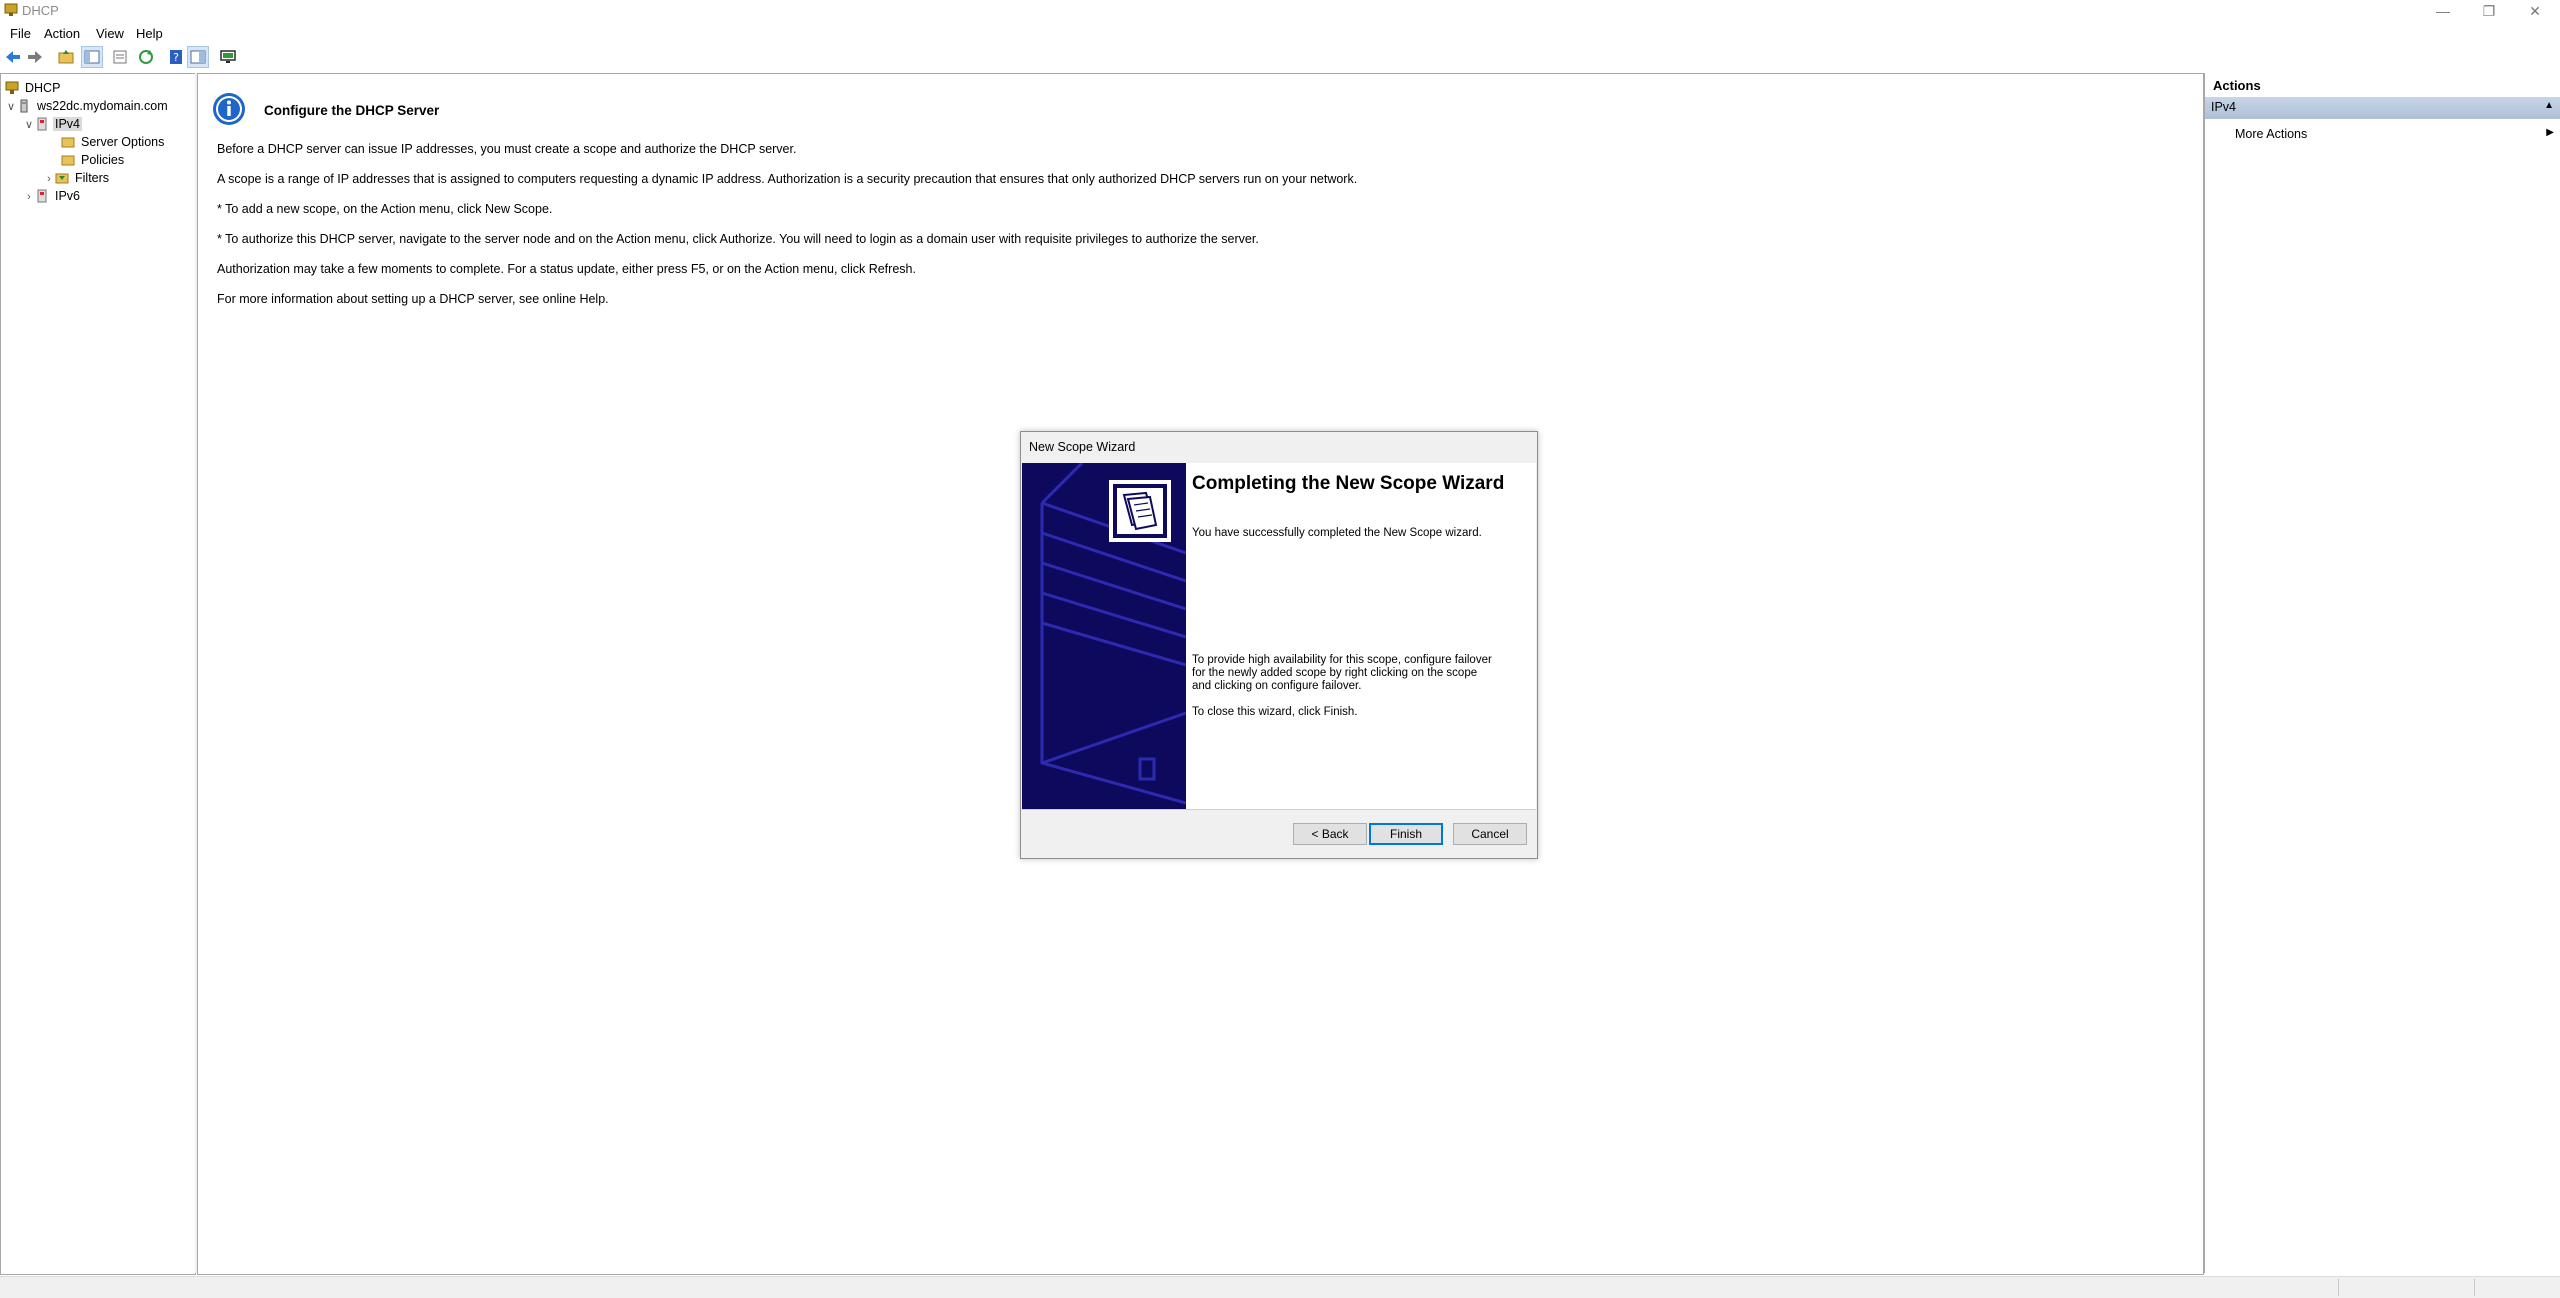  What do you see at coordinates (2382, 108) in the screenshot?
I see `actions-section-ipv4: IPv4 ▲` at bounding box center [2382, 108].